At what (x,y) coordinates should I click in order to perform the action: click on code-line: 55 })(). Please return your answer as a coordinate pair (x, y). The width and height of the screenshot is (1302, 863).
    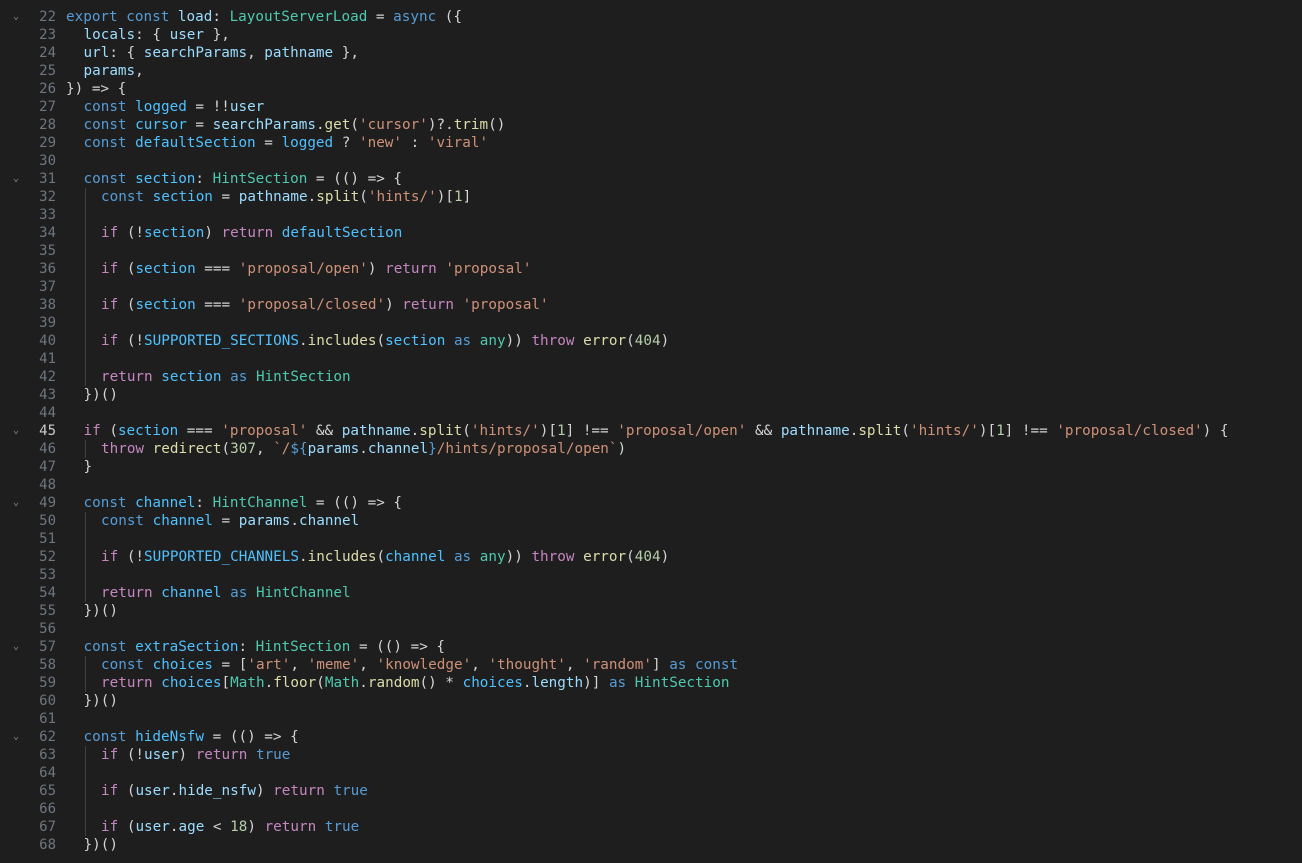
    Looking at the image, I should click on (651, 611).